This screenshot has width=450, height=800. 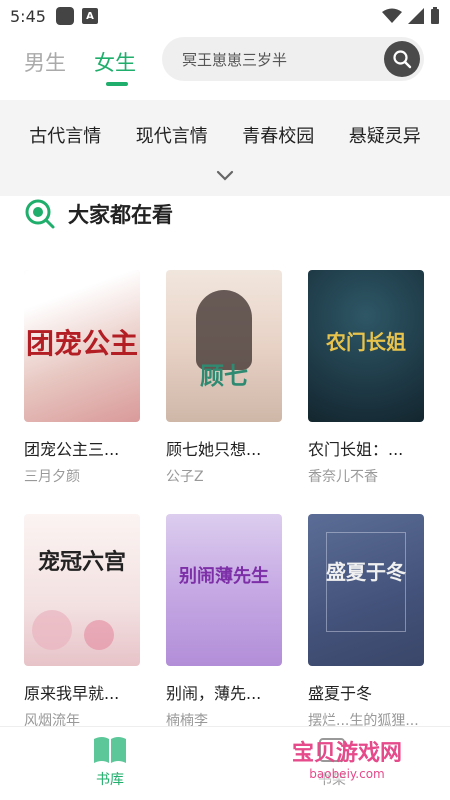 What do you see at coordinates (392, 15) in the screenshot?
I see `wifi-icon` at bounding box center [392, 15].